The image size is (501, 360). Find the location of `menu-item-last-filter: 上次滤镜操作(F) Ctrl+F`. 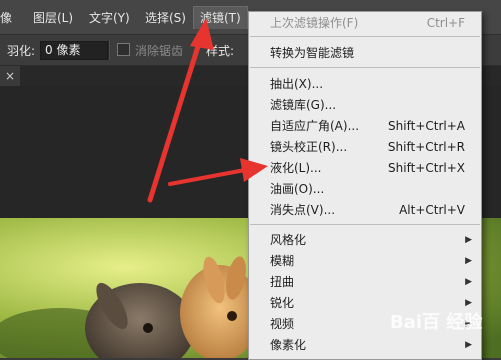

menu-item-last-filter: 上次滤镜操作(F) Ctrl+F is located at coordinates (367, 23).